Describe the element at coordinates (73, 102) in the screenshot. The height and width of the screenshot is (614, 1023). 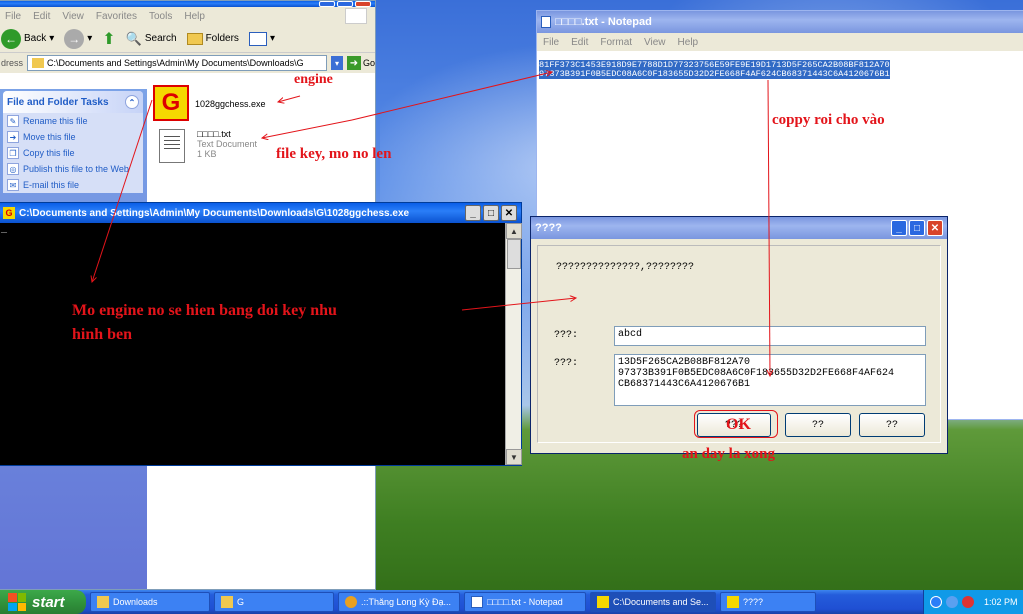
I see `tasks-header: File and Folder Tasks ⌃` at that location.